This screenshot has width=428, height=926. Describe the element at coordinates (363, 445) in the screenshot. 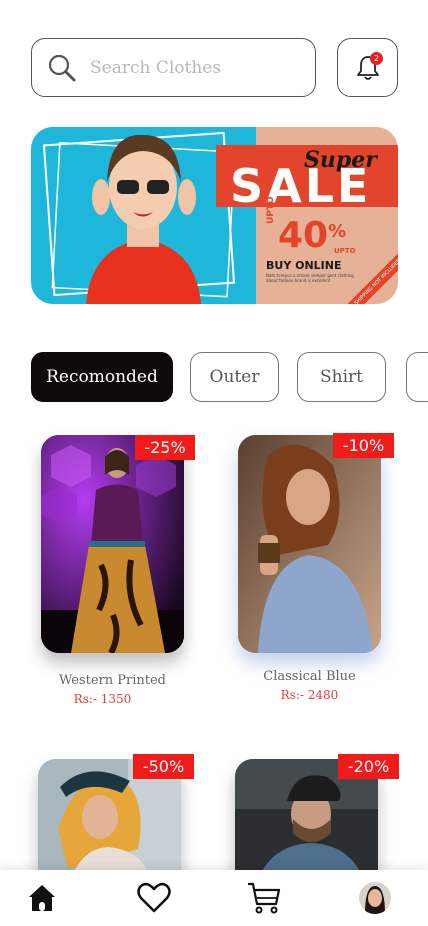

I see `discount-badge: -10%` at that location.